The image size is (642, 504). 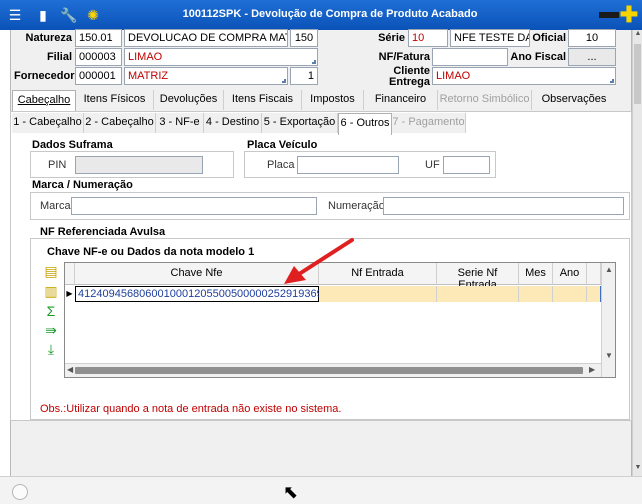 I want to click on fornecedor-label: Fornecedor, so click(x=44, y=76).